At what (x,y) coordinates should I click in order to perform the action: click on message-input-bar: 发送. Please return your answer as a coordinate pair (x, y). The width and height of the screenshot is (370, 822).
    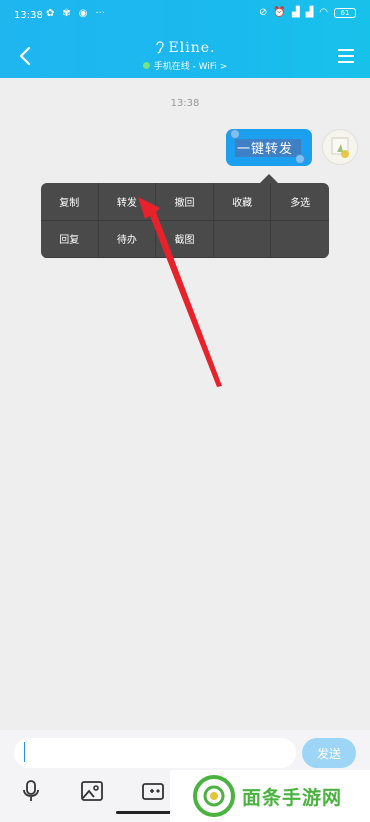
    Looking at the image, I should click on (185, 752).